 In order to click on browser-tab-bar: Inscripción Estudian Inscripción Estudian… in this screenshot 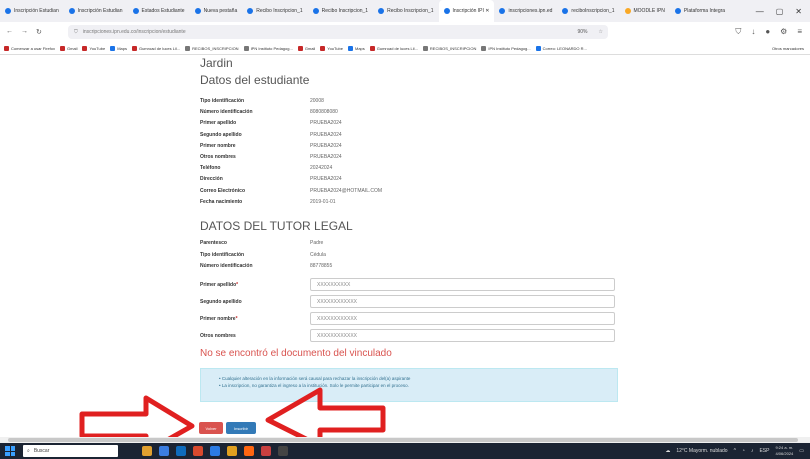, I will do `click(405, 11)`.